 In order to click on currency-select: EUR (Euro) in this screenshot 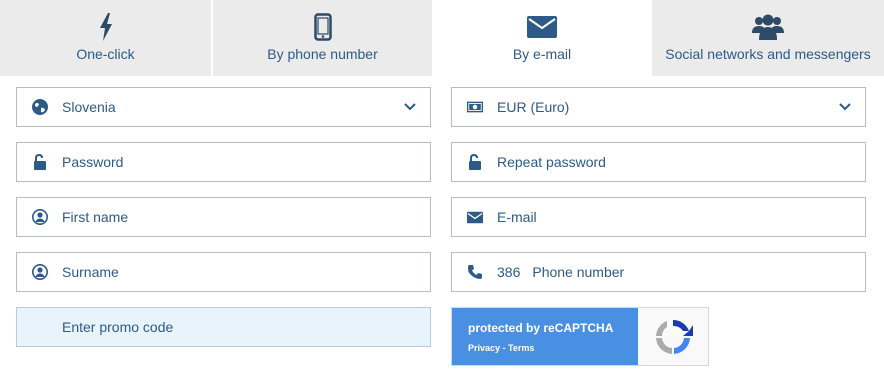, I will do `click(658, 107)`.